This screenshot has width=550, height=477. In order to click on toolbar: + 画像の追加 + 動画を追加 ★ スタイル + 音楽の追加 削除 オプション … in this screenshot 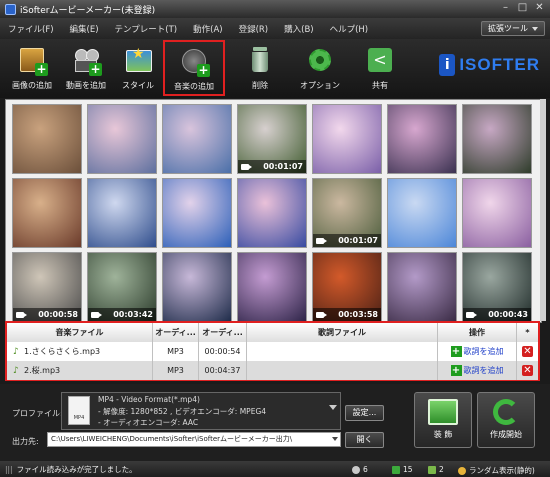, I will do `click(275, 68)`.